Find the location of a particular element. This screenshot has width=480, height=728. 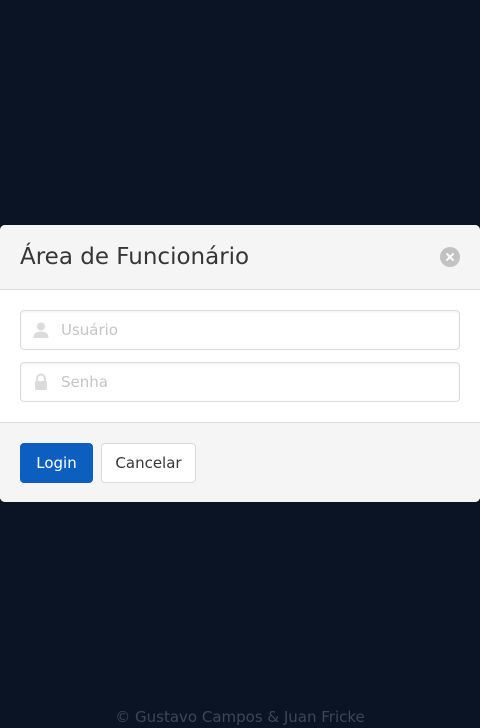

cancel-button: Cancelar is located at coordinates (148, 463).